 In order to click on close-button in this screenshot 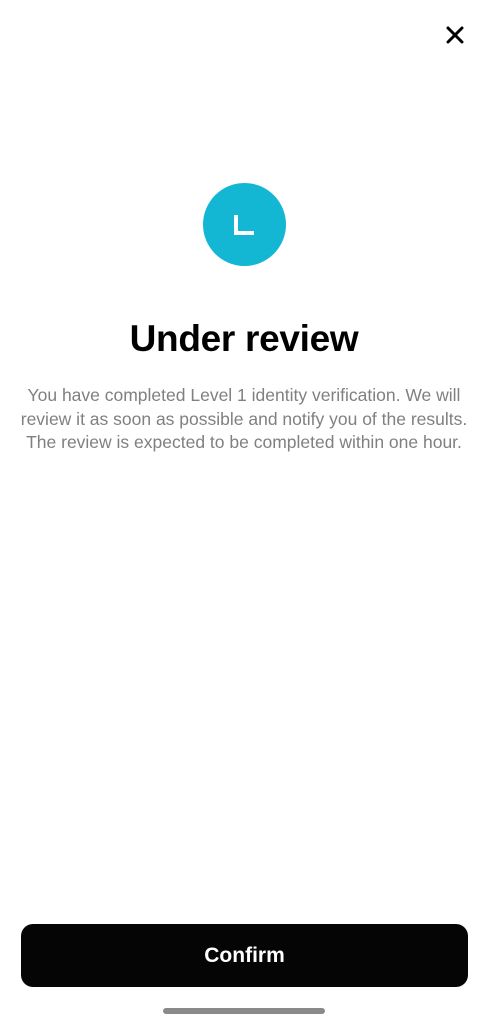, I will do `click(455, 35)`.